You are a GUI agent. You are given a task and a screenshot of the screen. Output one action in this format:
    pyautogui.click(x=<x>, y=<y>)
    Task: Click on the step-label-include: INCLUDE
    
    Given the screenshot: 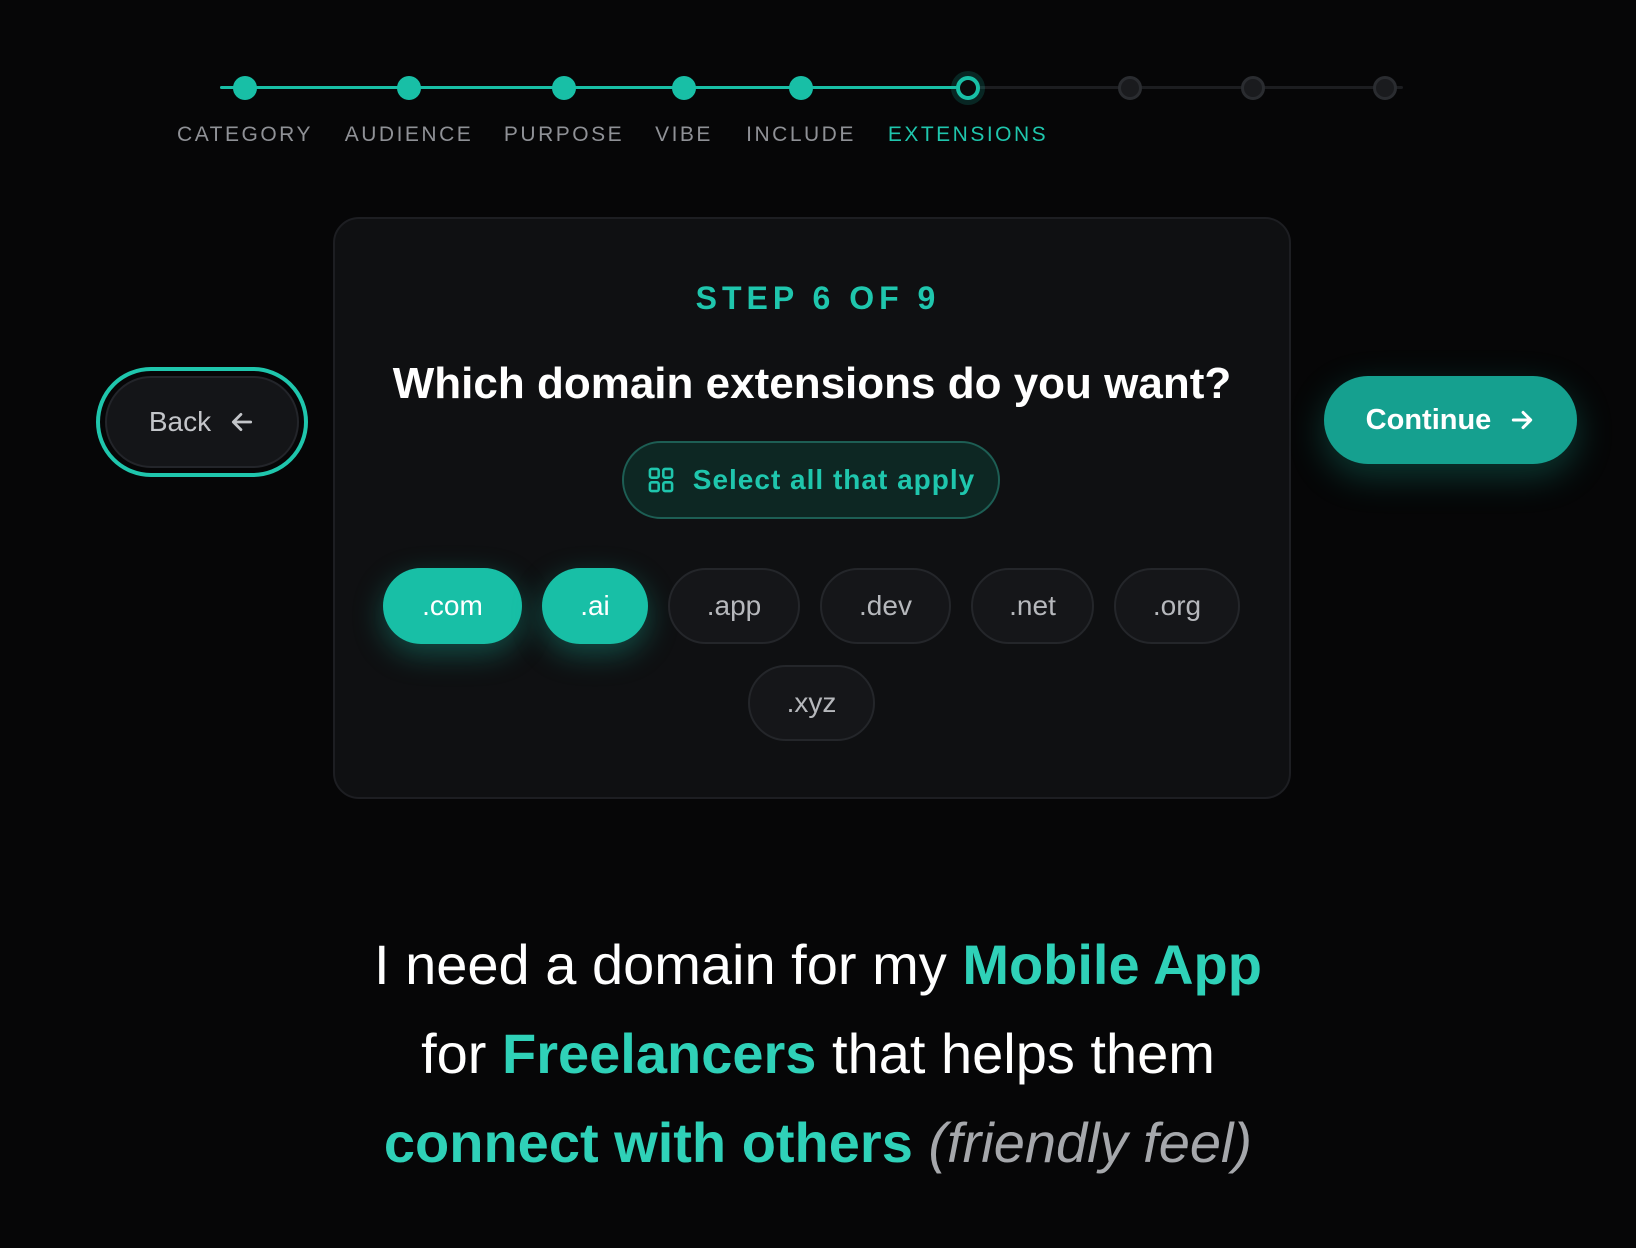 What is the action you would take?
    pyautogui.click(x=801, y=134)
    